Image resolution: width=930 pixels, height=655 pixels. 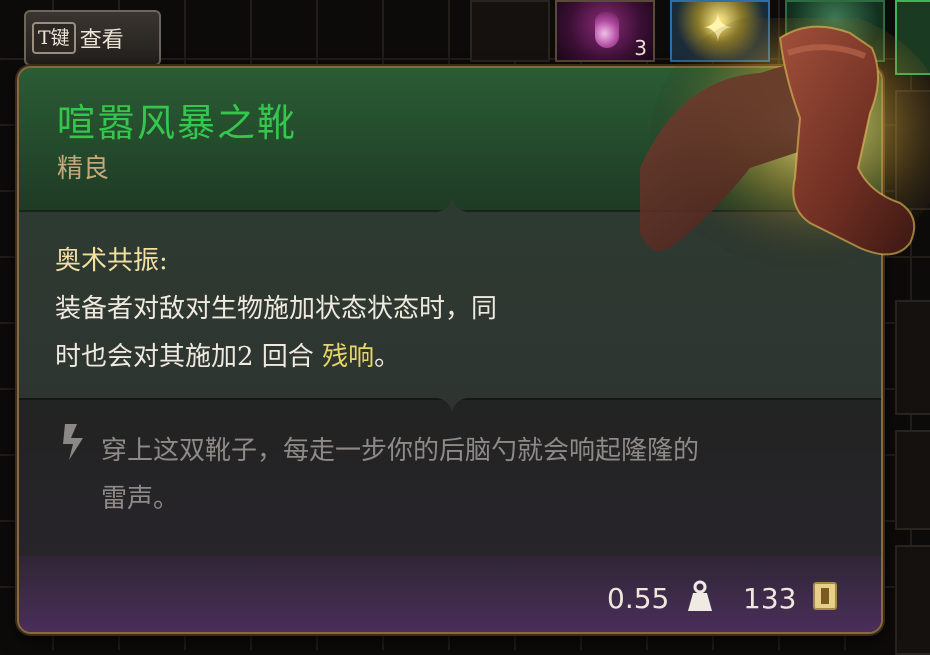 What do you see at coordinates (348, 357) in the screenshot?
I see `condition-link-resonance: 残响` at bounding box center [348, 357].